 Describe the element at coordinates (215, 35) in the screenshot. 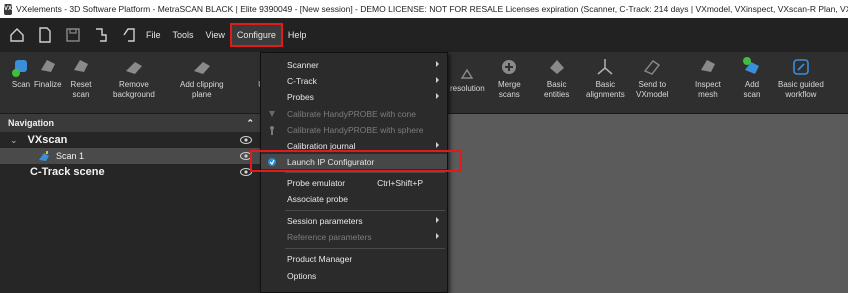

I see `menu-view: View` at that location.